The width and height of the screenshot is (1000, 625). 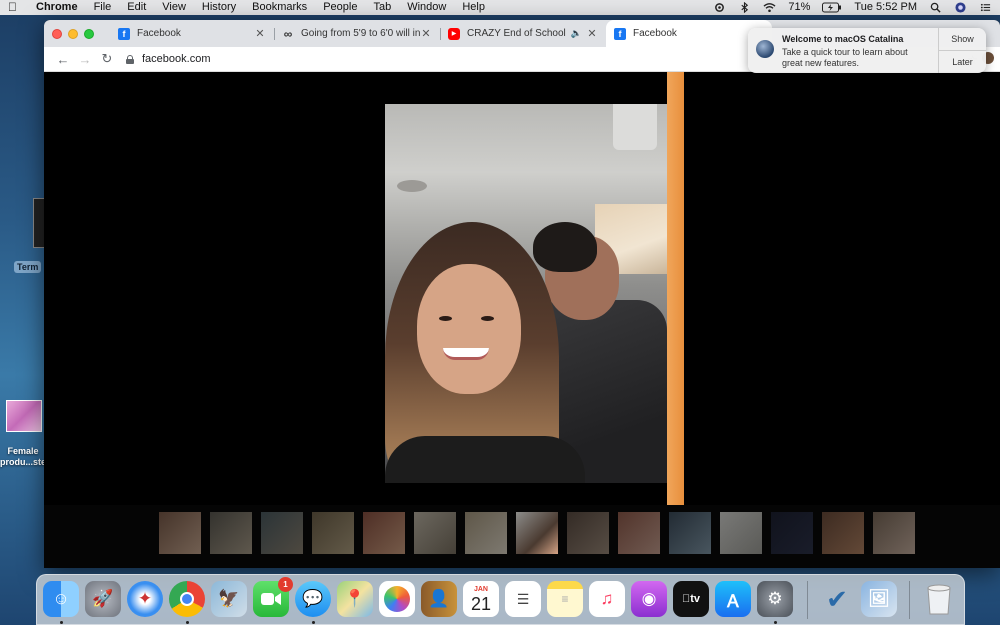 What do you see at coordinates (879, 599) in the screenshot?
I see `image-stack-icon: 🖼` at bounding box center [879, 599].